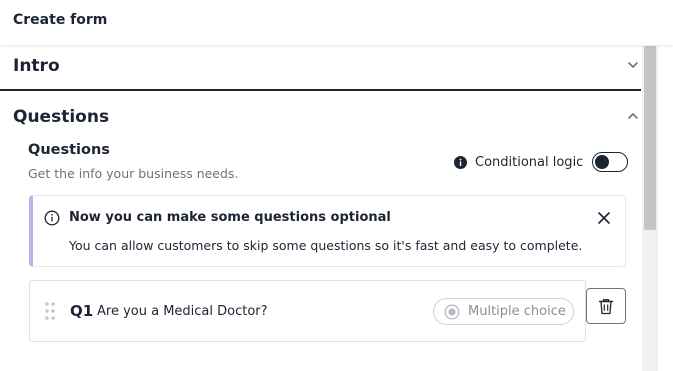 This screenshot has height=371, width=673. What do you see at coordinates (61, 117) in the screenshot?
I see `section-questions-title: Questions` at bounding box center [61, 117].